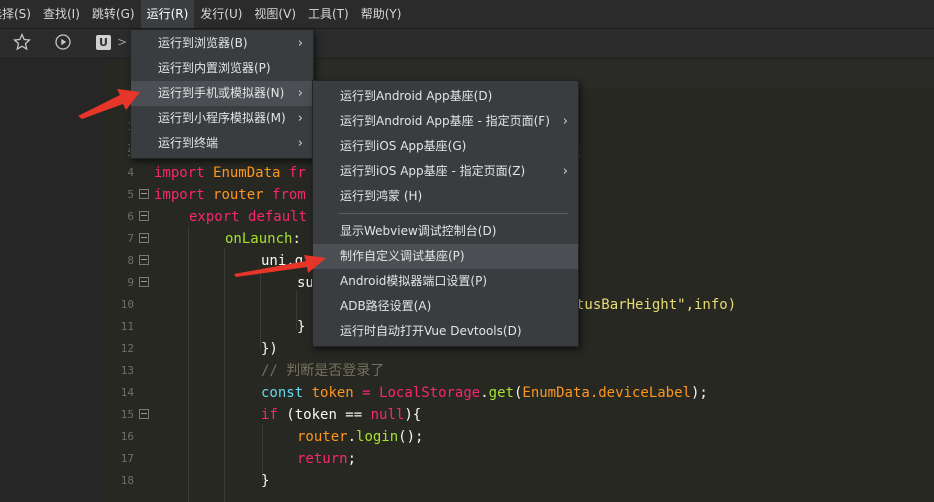 The width and height of the screenshot is (934, 502). I want to click on line-number: 12, so click(127, 348).